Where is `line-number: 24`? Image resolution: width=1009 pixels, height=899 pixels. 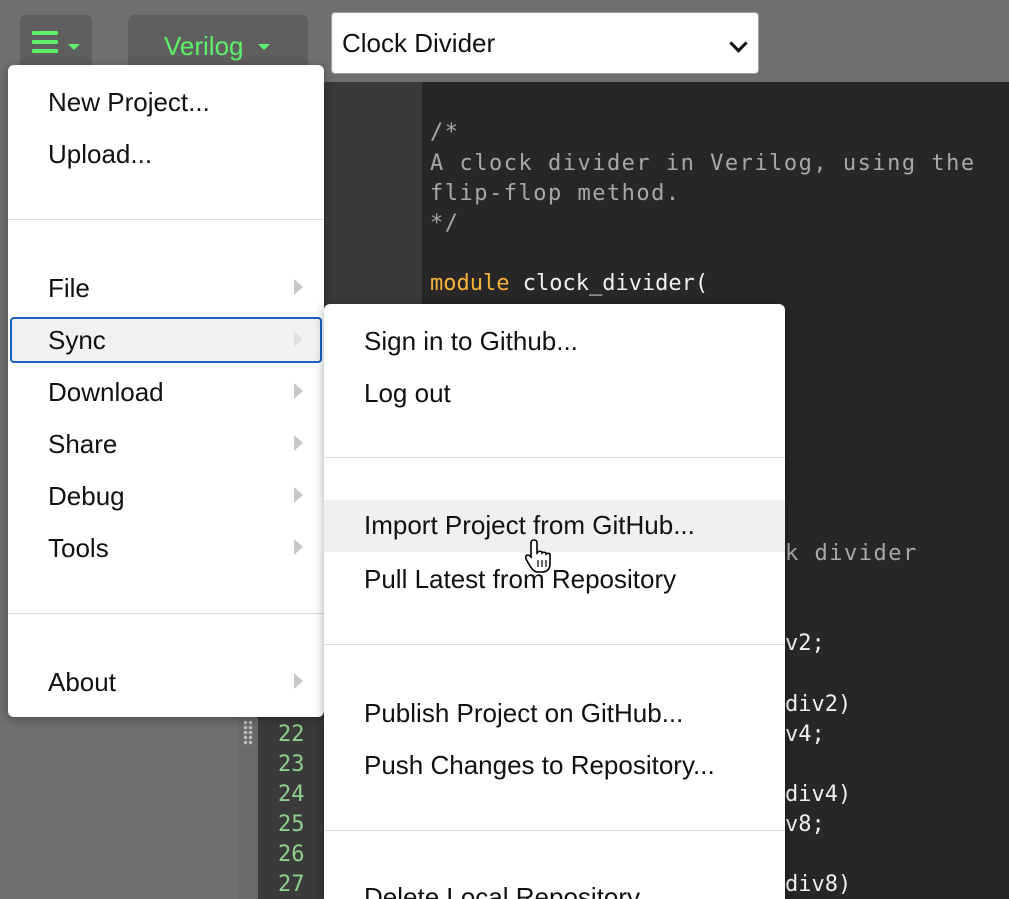
line-number: 24 is located at coordinates (291, 794).